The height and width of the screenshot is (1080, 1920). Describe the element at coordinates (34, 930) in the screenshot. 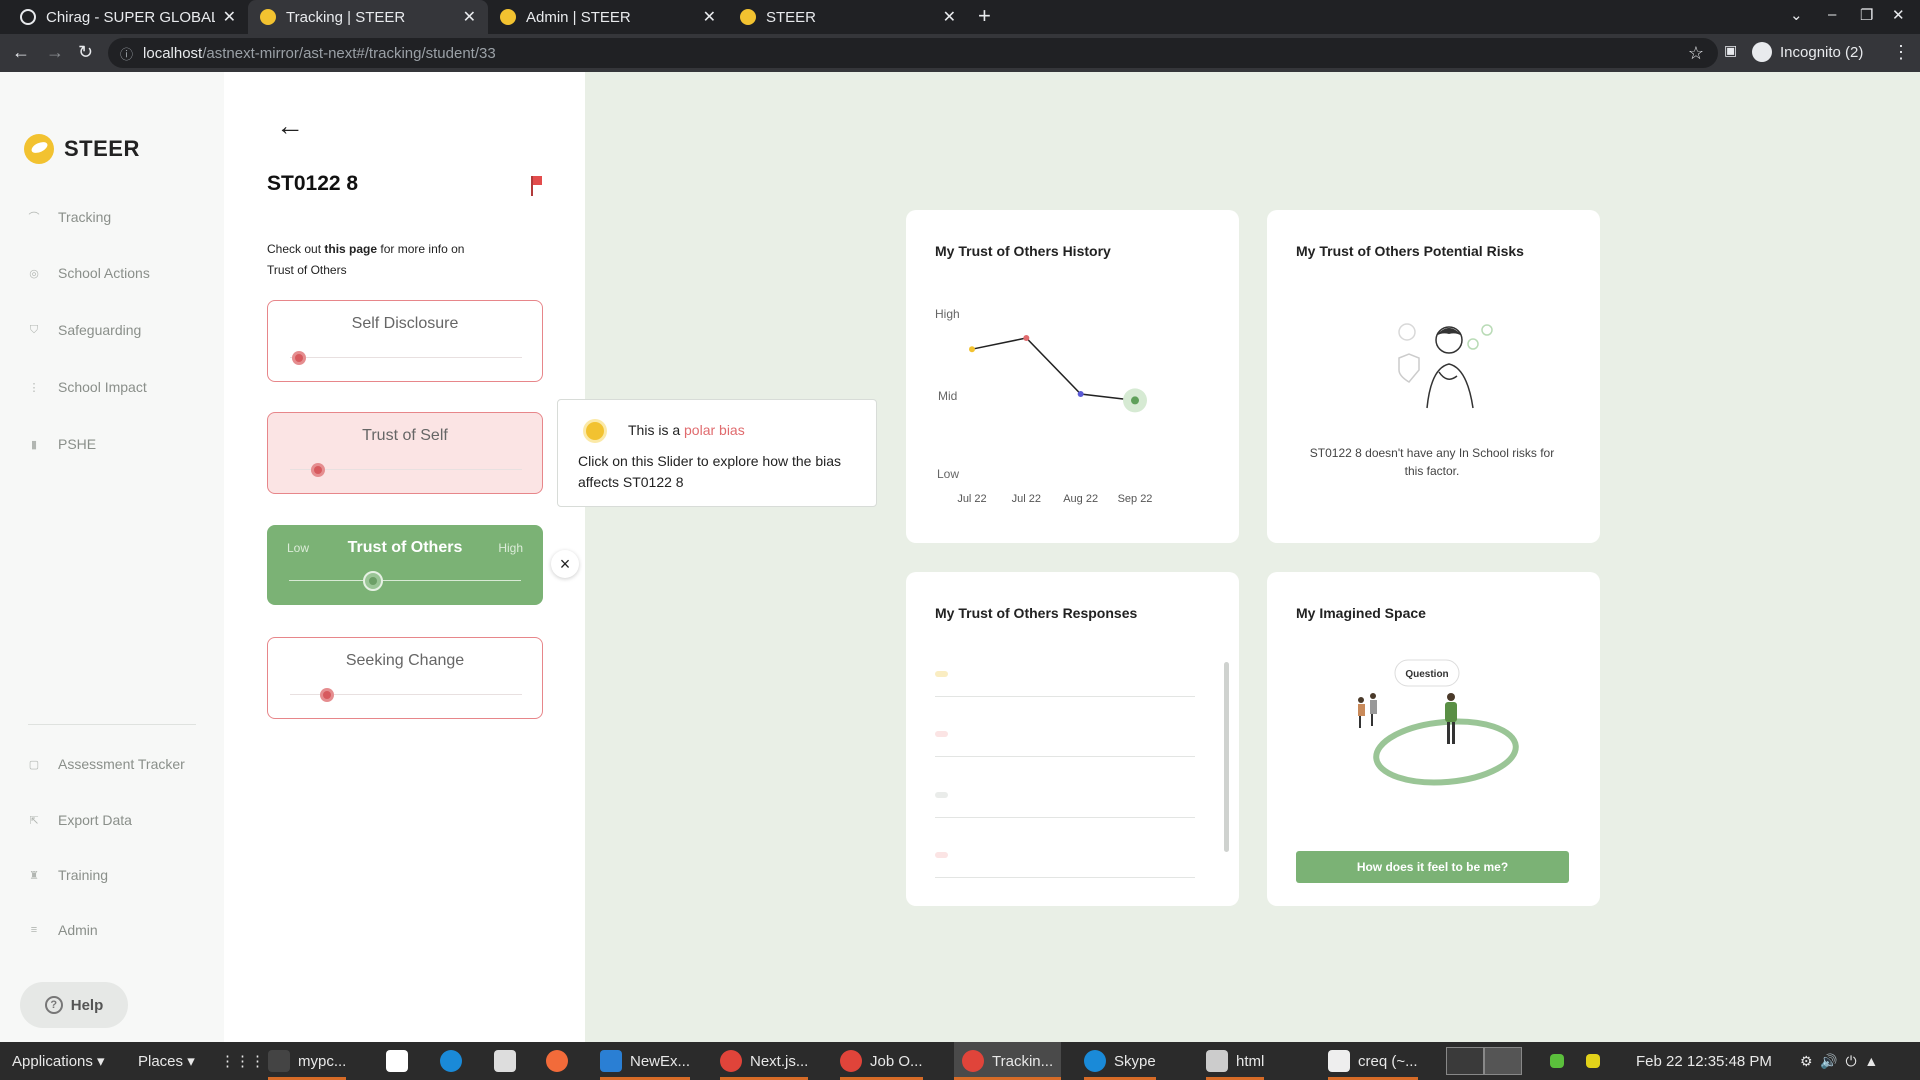

I see `menu-icon: ≡` at that location.